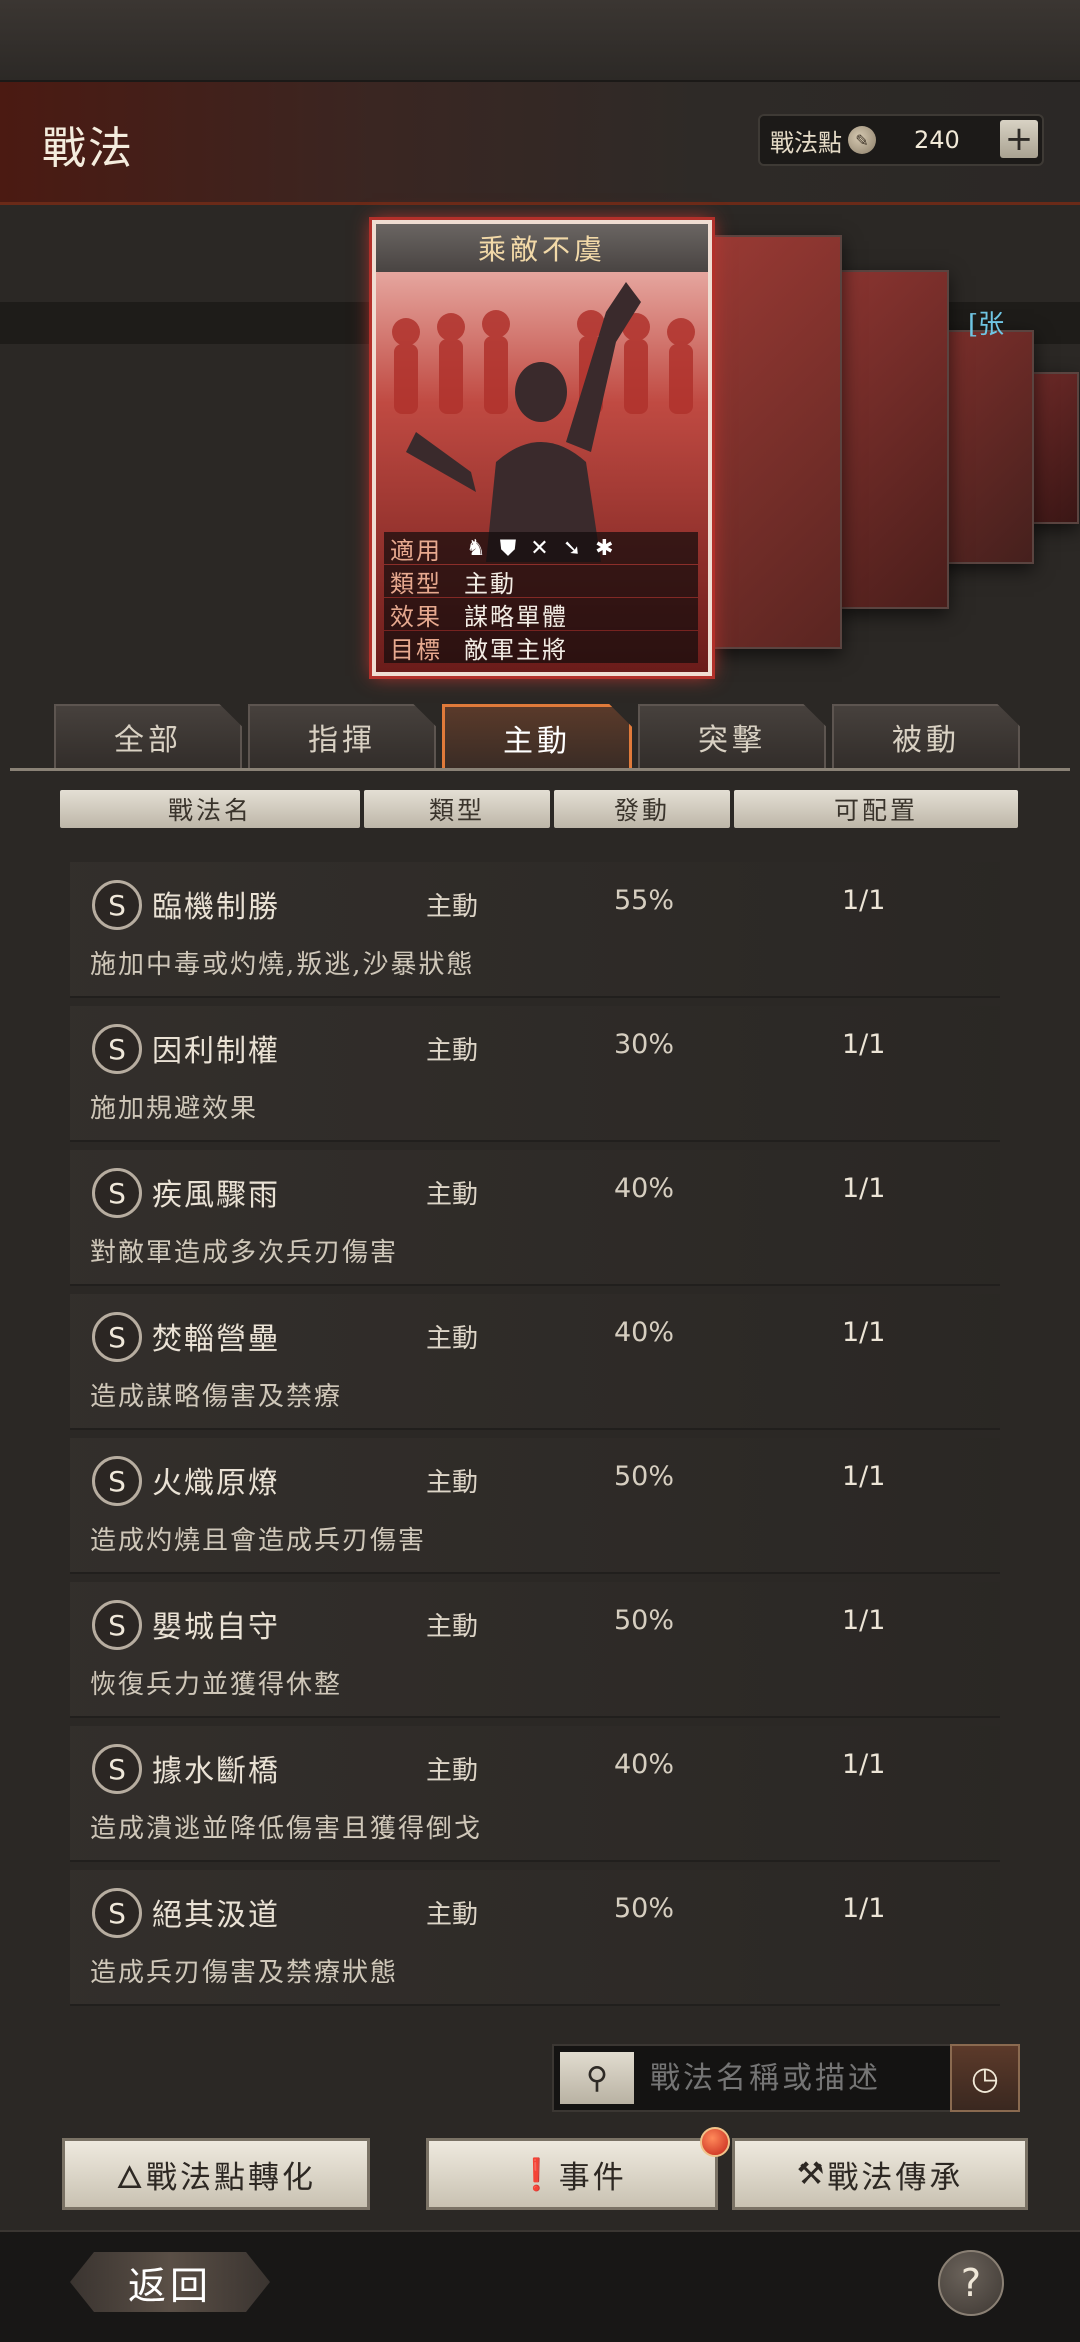  Describe the element at coordinates (508, 548) in the screenshot. I see `shield-icon: ⛊` at that location.